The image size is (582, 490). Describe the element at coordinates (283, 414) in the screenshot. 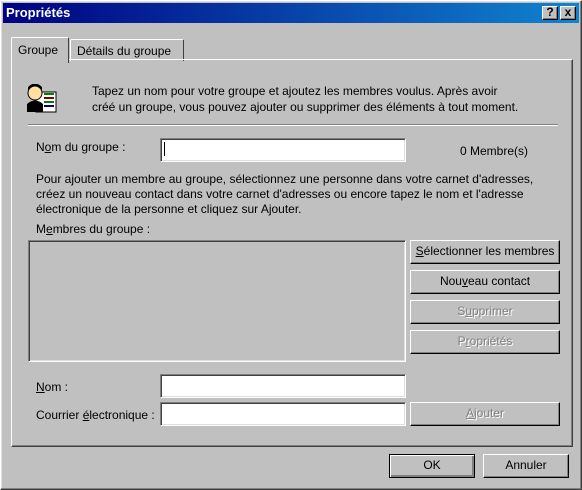

I see `email-input` at that location.